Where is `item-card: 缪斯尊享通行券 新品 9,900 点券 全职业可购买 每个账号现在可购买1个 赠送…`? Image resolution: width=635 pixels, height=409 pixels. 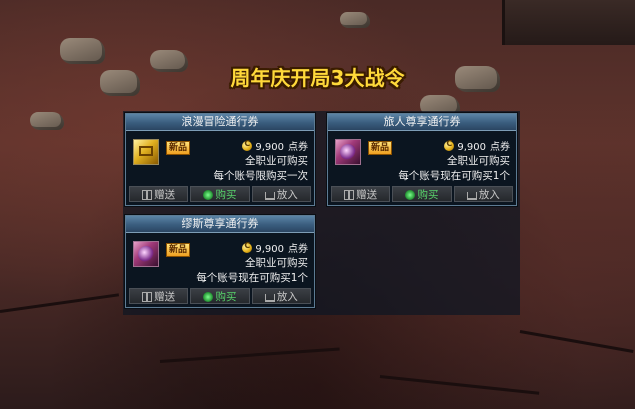
item-card: 缪斯尊享通行券 新品 9,900 点券 全职业可购买 每个账号现在可购买1个 赠送… is located at coordinates (220, 261).